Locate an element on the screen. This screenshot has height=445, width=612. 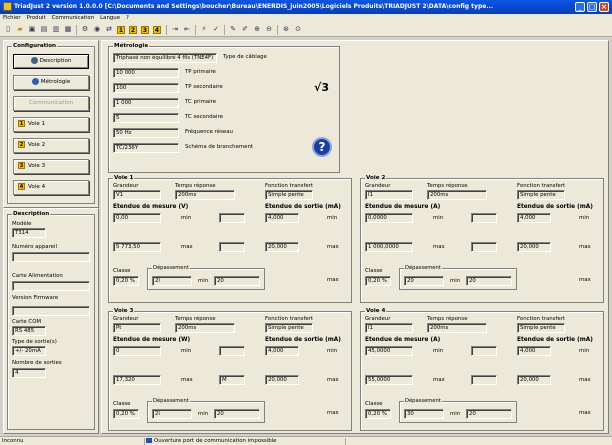
print-icon: ▥ is located at coordinates (56, 29).